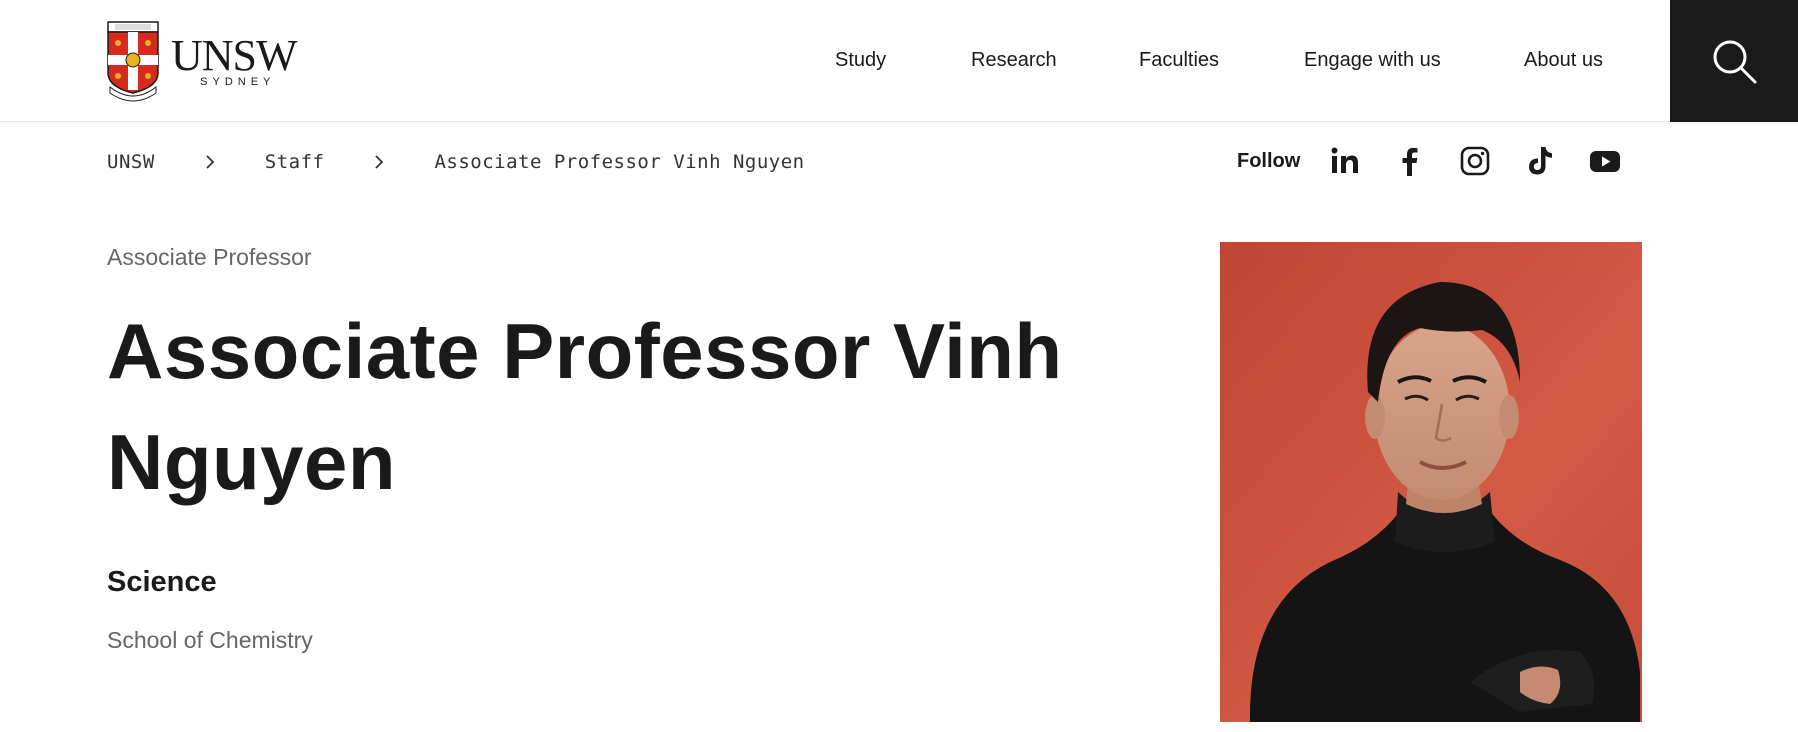 This screenshot has width=1798, height=732. Describe the element at coordinates (209, 257) in the screenshot. I see `profile-eyebrow: Associate Professor` at that location.